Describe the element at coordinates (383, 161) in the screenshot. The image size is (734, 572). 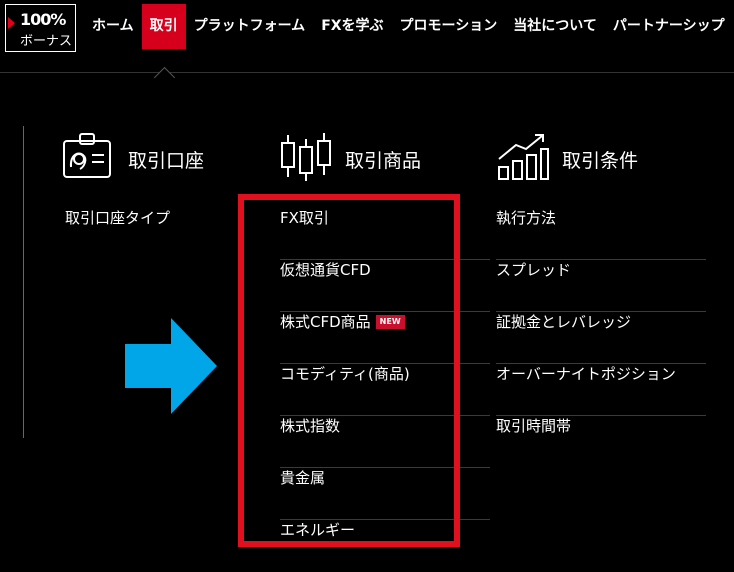
I see `menu-title-products: 取引商品` at that location.